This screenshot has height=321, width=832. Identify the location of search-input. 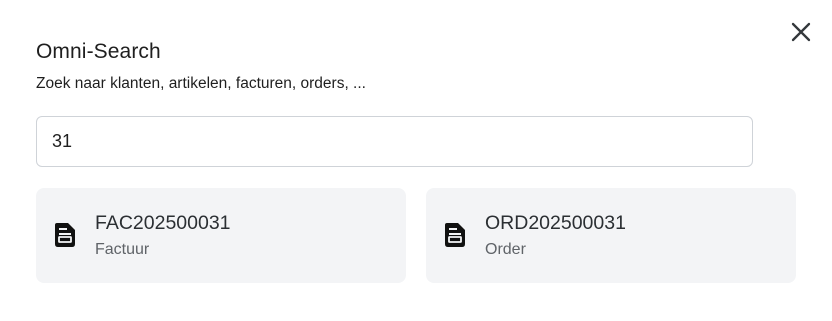
(394, 141).